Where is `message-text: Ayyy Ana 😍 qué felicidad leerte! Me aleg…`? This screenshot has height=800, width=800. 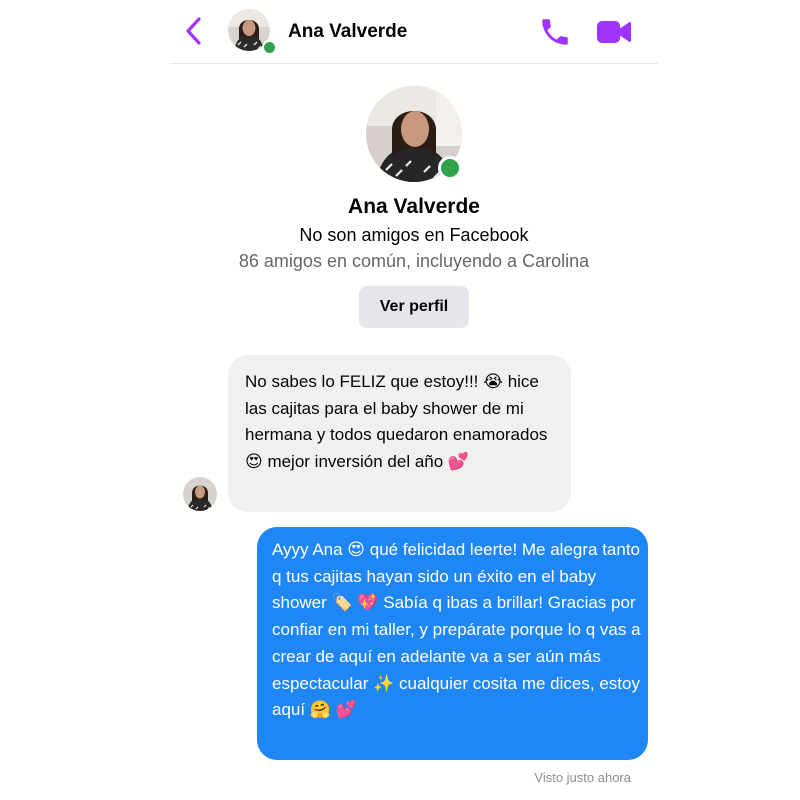 message-text: Ayyy Ana 😍 qué felicidad leerte! Me aleg… is located at coordinates (456, 630).